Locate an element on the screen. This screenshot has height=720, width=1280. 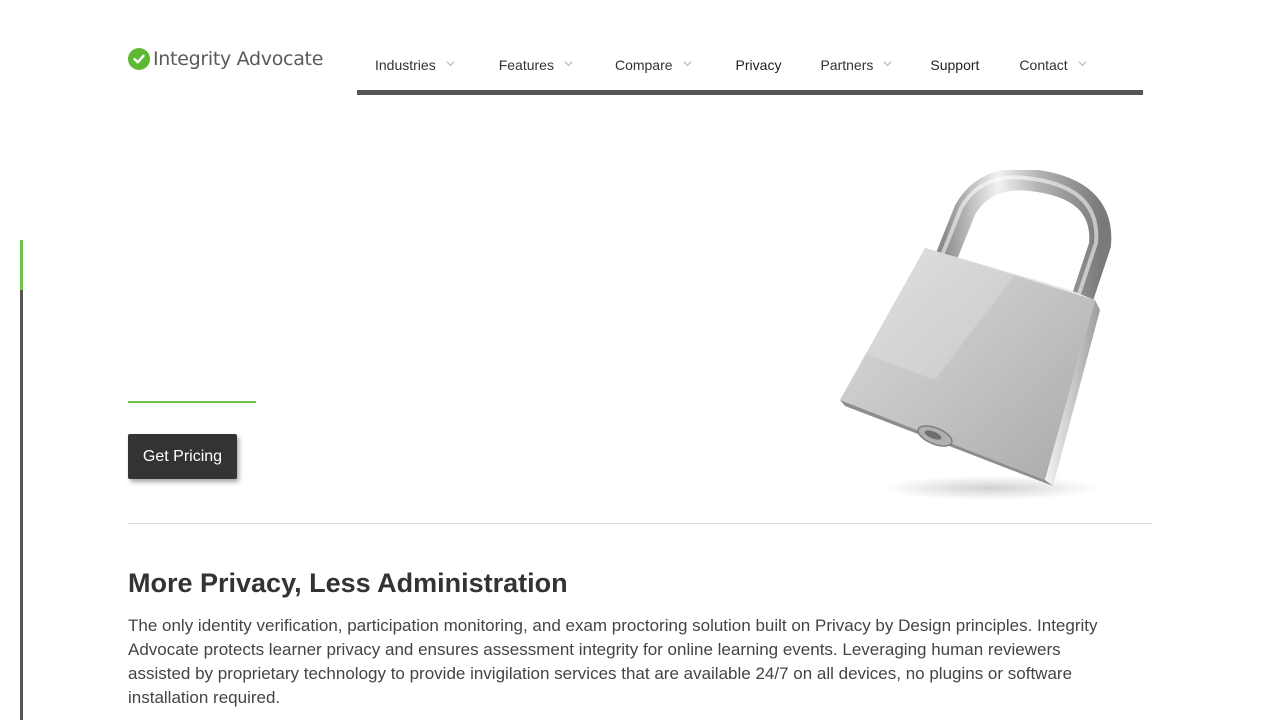
nav-item-label: Support is located at coordinates (955, 65).